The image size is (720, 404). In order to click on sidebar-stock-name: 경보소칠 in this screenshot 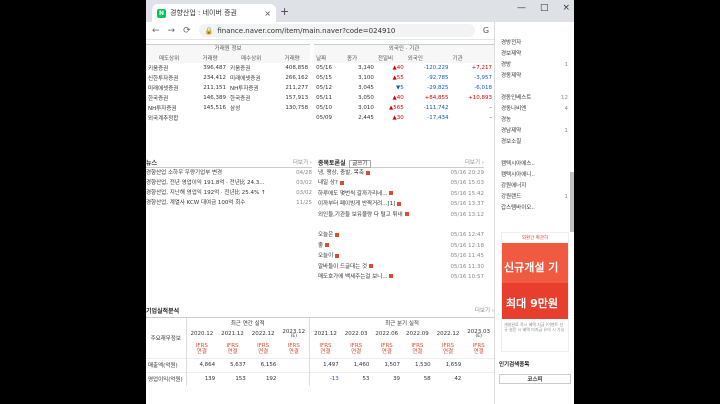, I will do `click(511, 142)`.